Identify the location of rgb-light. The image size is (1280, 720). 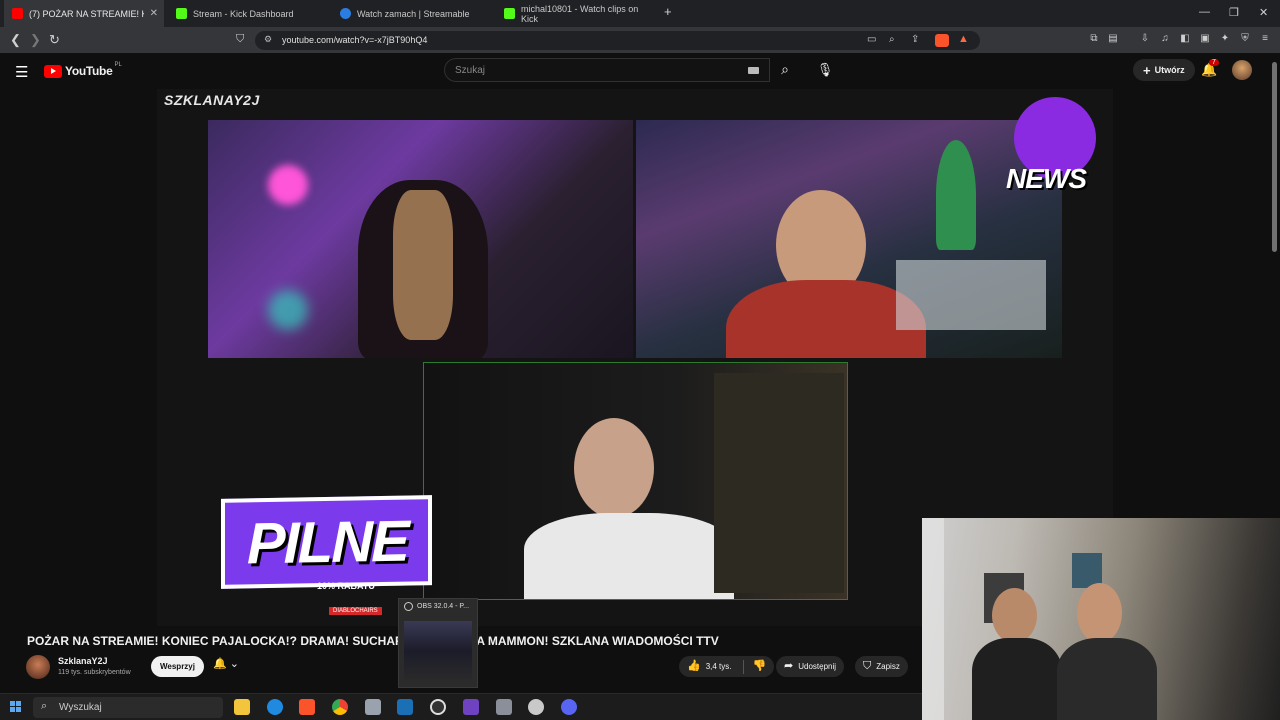
(288, 310).